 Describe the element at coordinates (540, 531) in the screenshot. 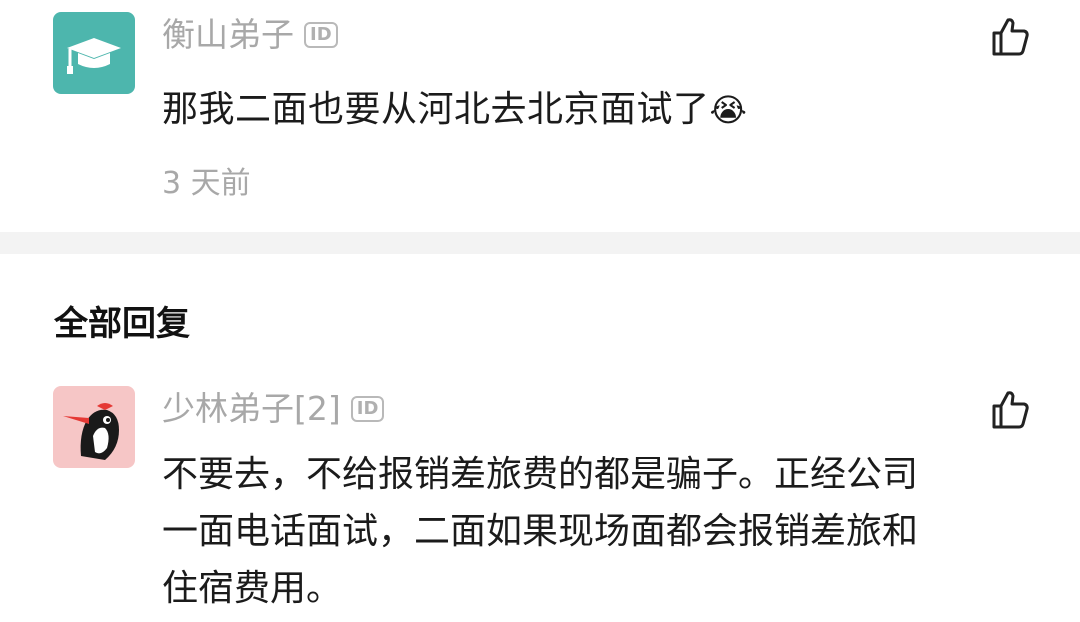

I see `reply-line: 一面电话面试，二面如果现场面都会报销差旅和` at that location.